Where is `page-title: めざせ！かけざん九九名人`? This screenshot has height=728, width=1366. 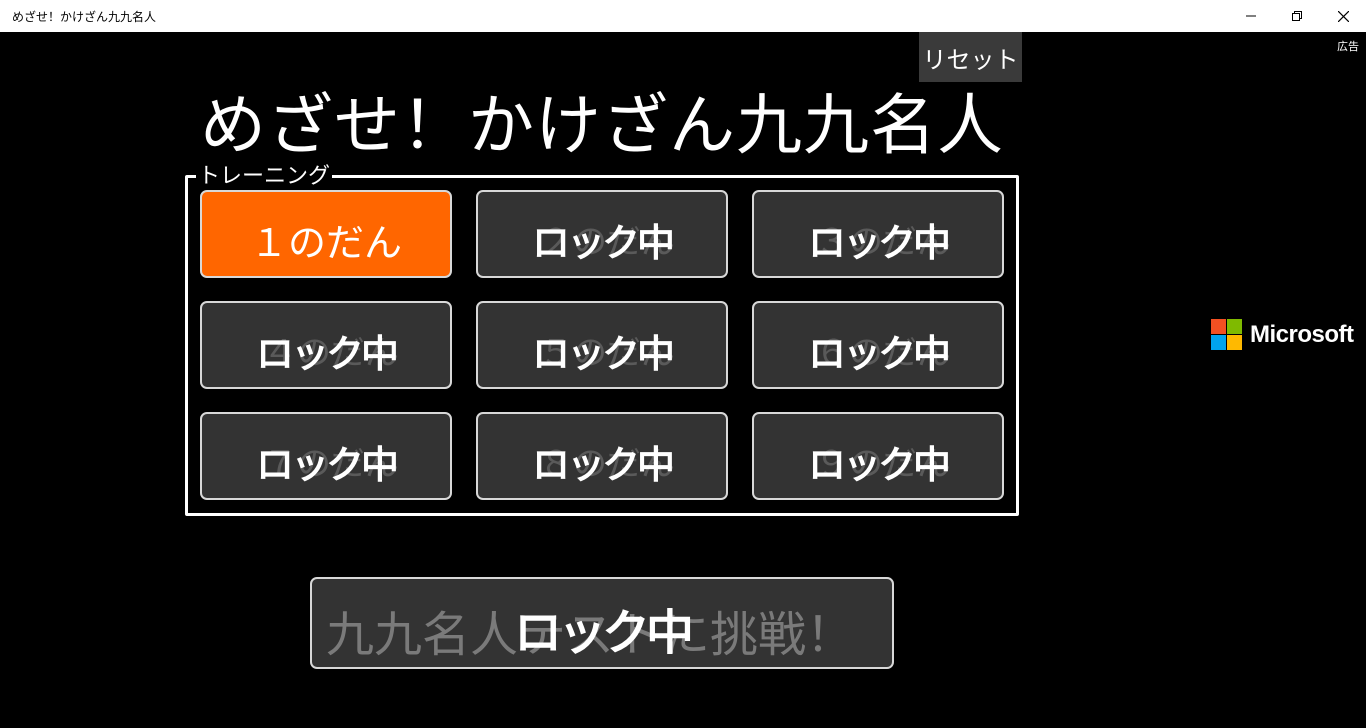
page-title: めざせ！かけざん九九名人 is located at coordinates (602, 125).